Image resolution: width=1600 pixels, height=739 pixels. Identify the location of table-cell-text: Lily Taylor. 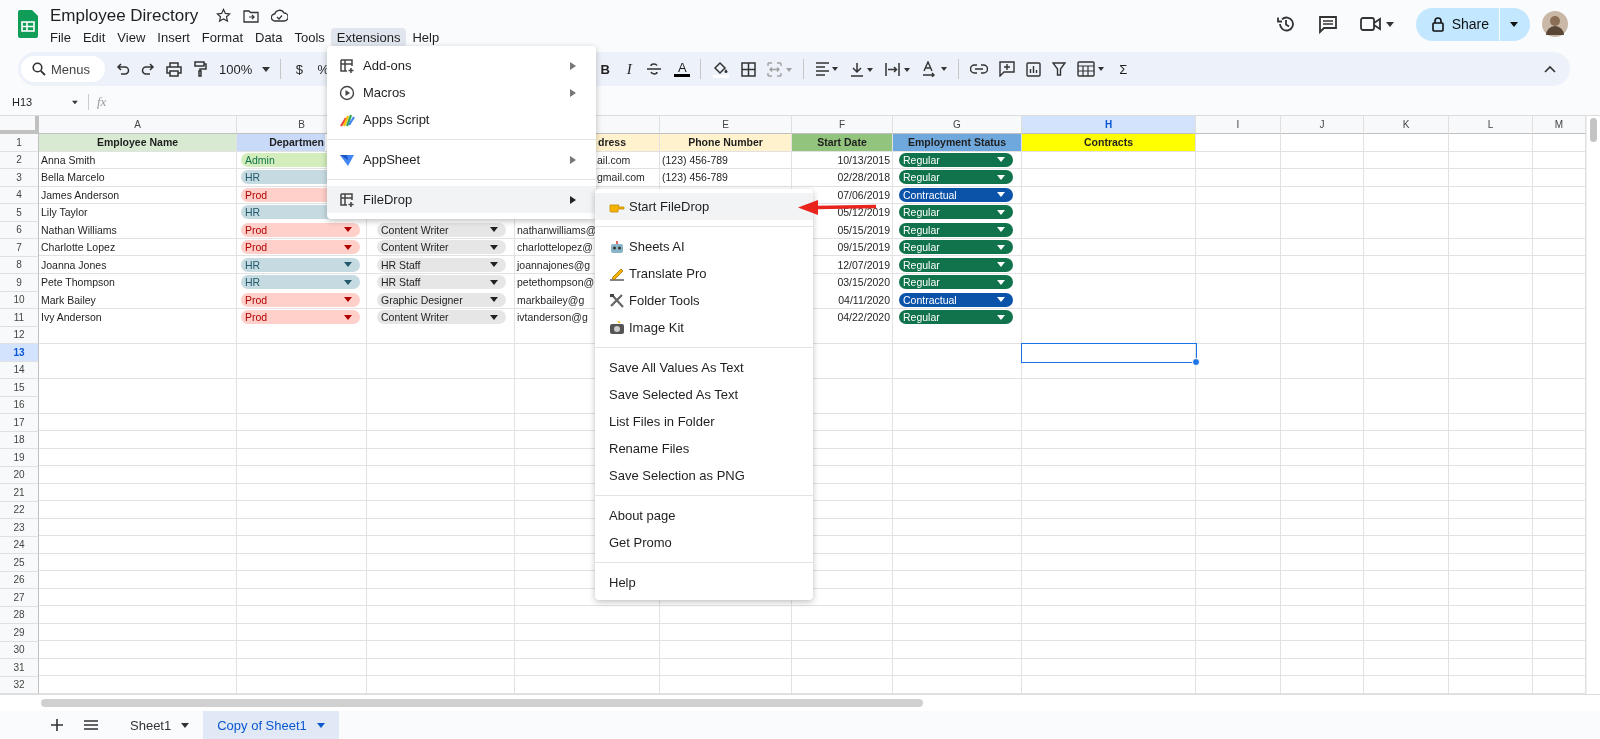
(64, 212).